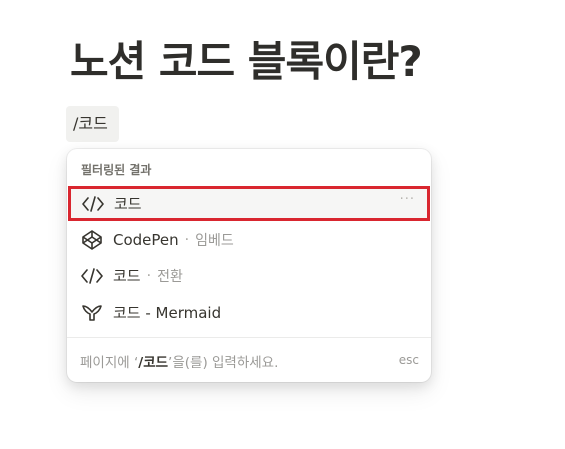 The image size is (565, 449). Describe the element at coordinates (246, 62) in the screenshot. I see `page-title: 노션 코드 블록이란?` at that location.